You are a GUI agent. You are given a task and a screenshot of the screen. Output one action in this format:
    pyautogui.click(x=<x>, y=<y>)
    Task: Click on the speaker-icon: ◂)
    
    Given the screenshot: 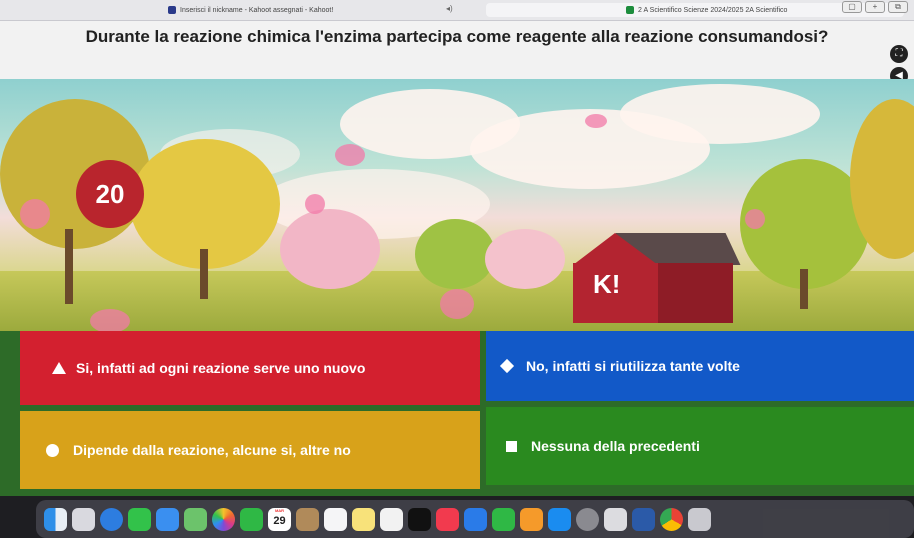 What is the action you would take?
    pyautogui.click(x=449, y=8)
    